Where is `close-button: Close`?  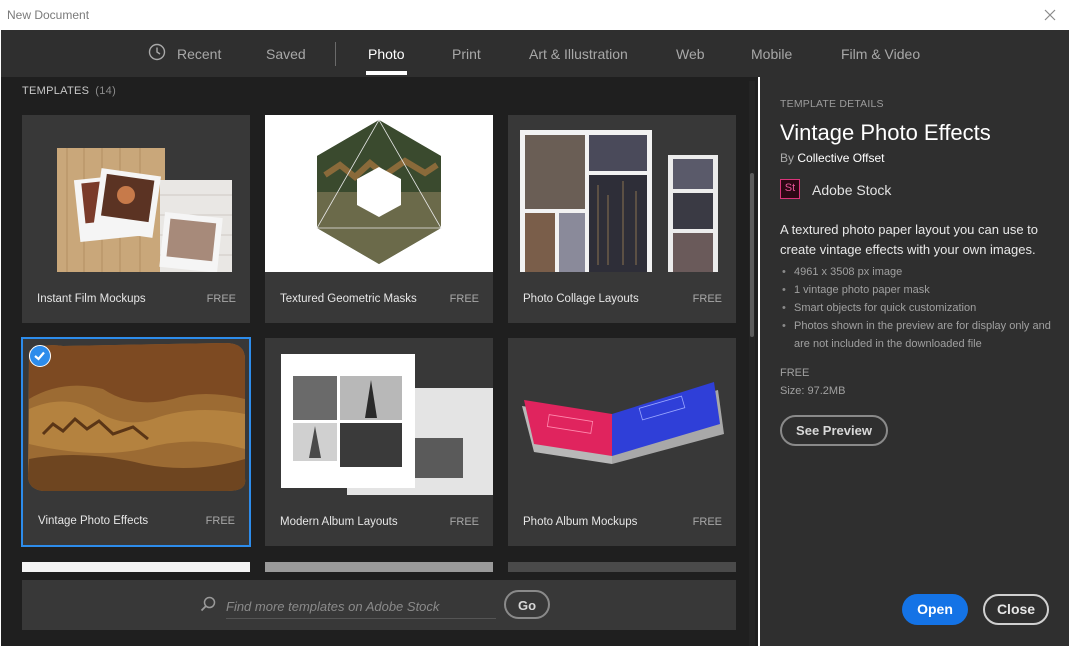
close-button: Close is located at coordinates (1016, 609).